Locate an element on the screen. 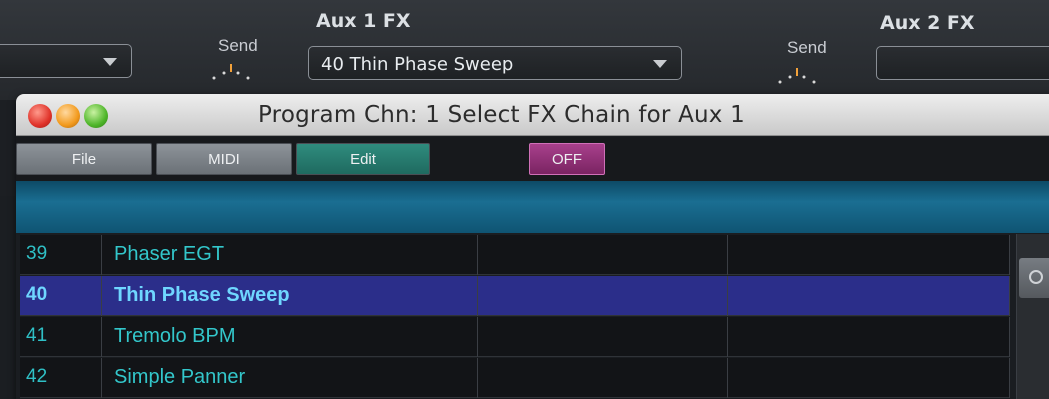 The image size is (1049, 399). item-number: 39 is located at coordinates (37, 253).